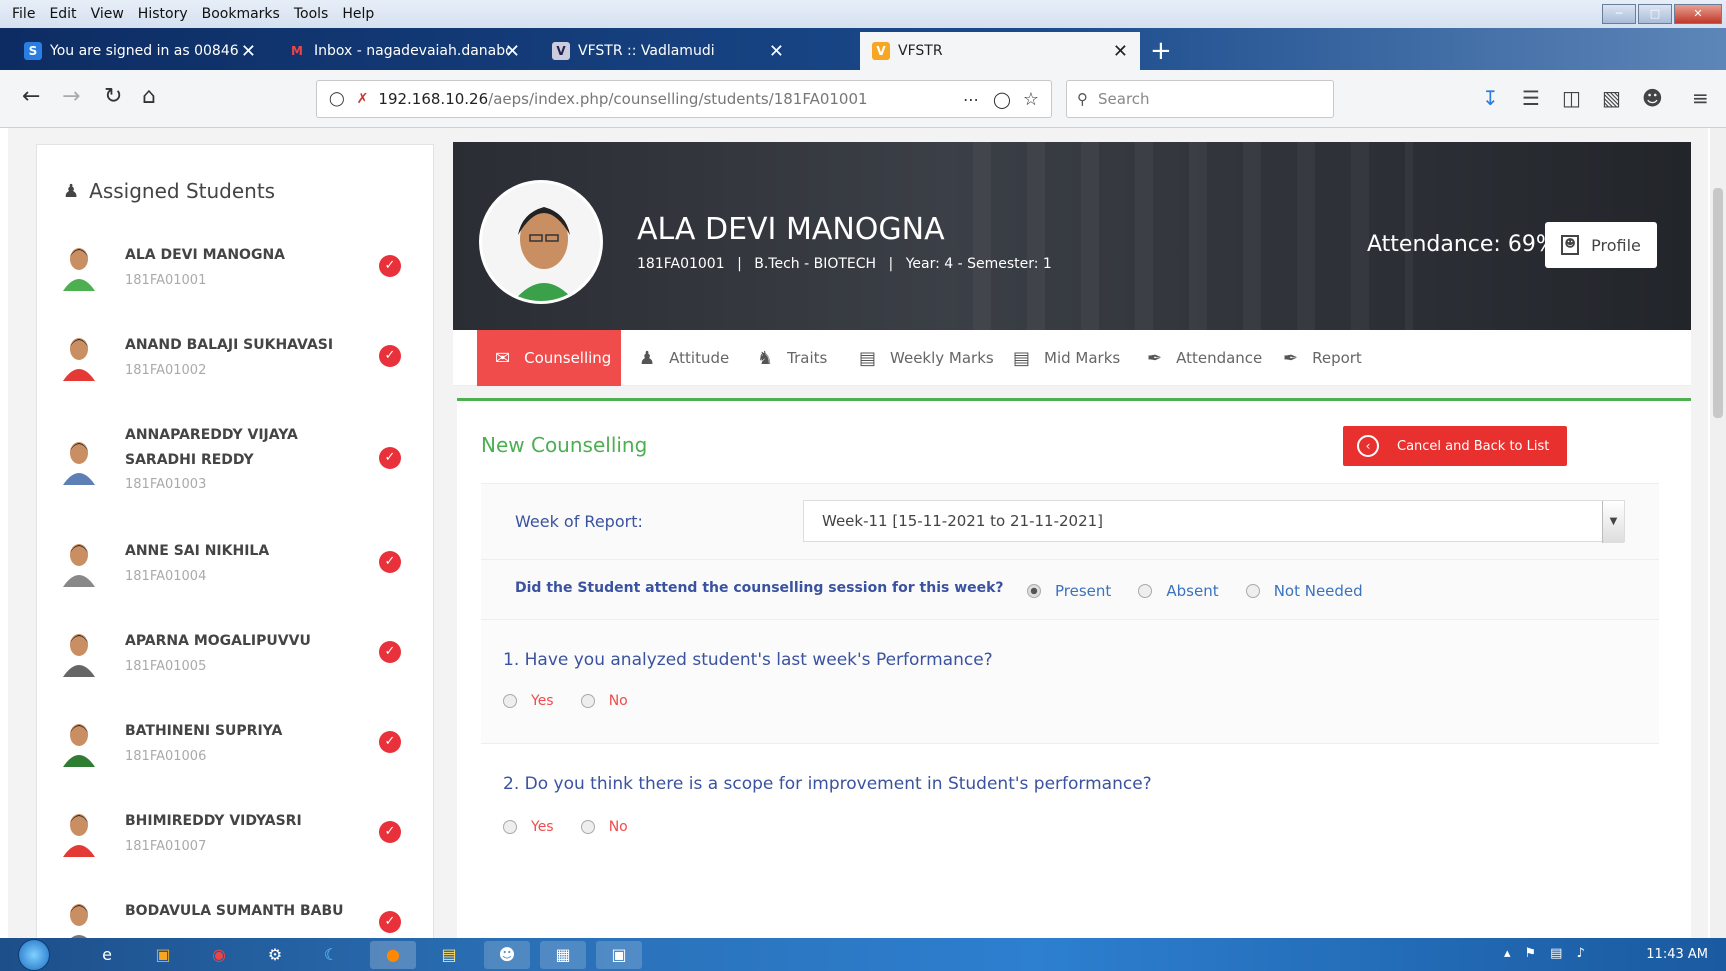 This screenshot has width=1726, height=971. I want to click on browser-tab-vfstr: V VFSTR ✕, so click(1000, 51).